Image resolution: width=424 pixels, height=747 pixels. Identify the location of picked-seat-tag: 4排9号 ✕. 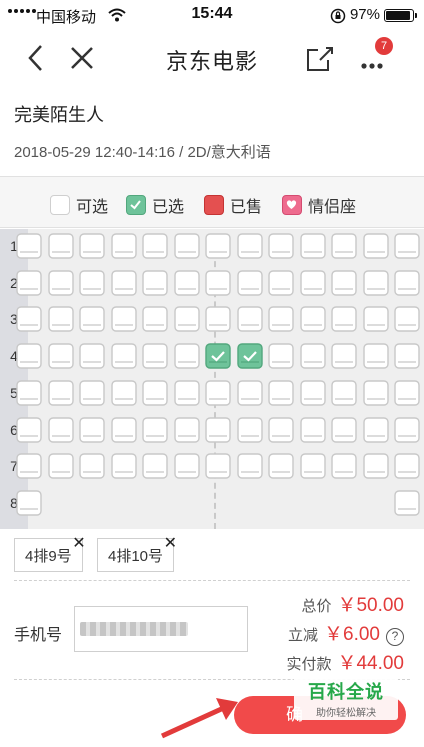
(50, 553).